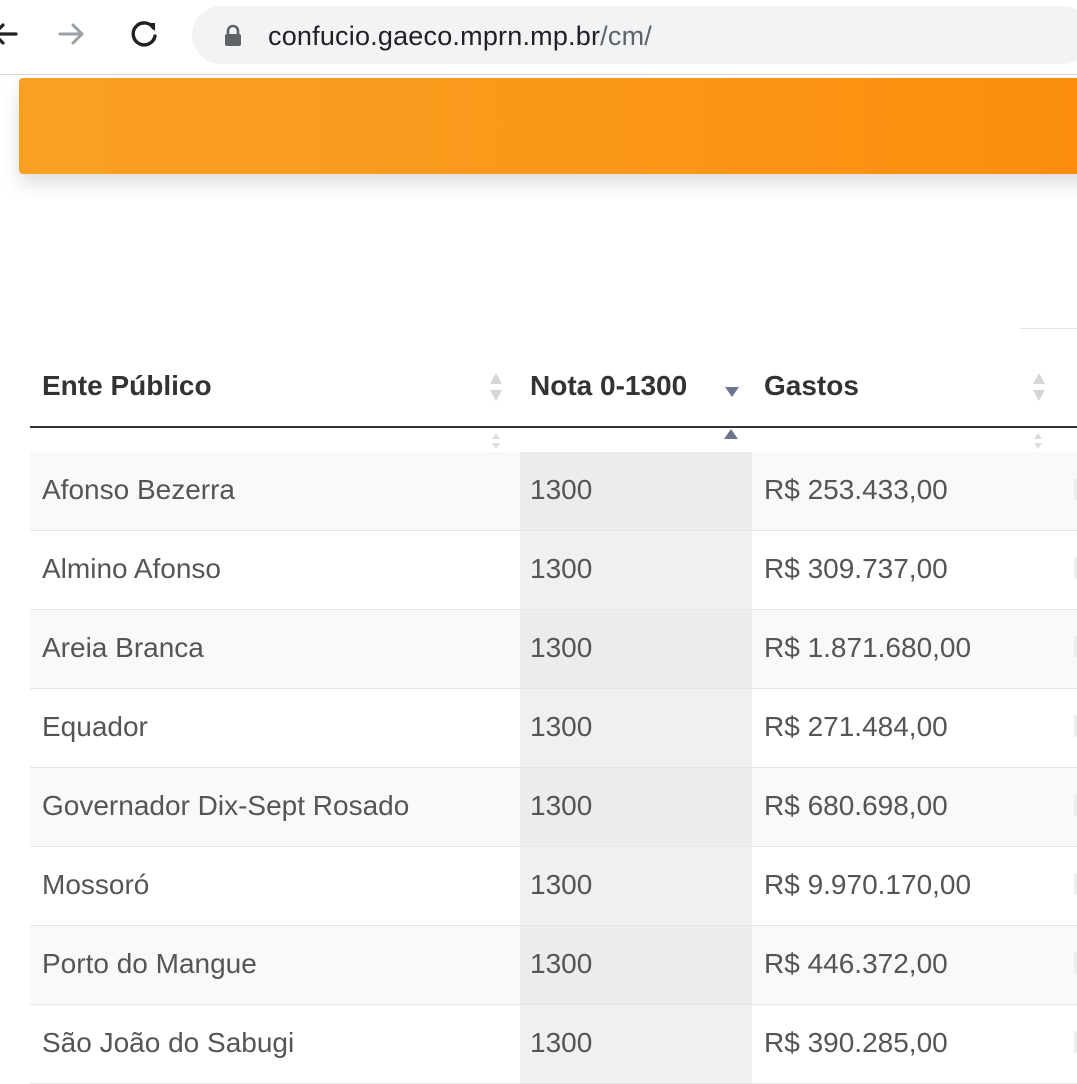 The image size is (1077, 1084). I want to click on sort-descending-icon, so click(732, 392).